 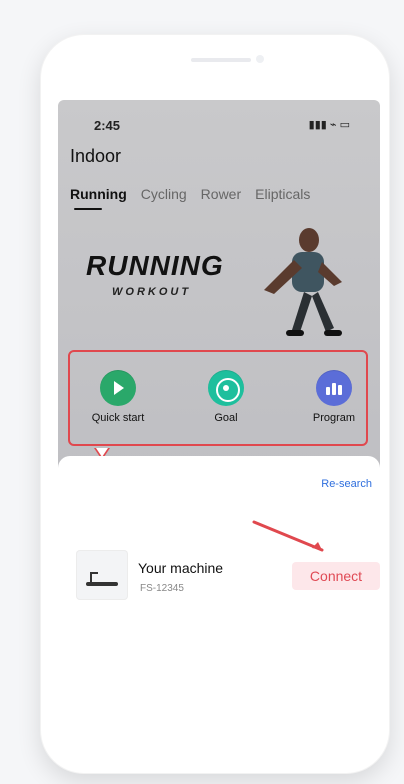 I want to click on program-label: Program, so click(x=334, y=418).